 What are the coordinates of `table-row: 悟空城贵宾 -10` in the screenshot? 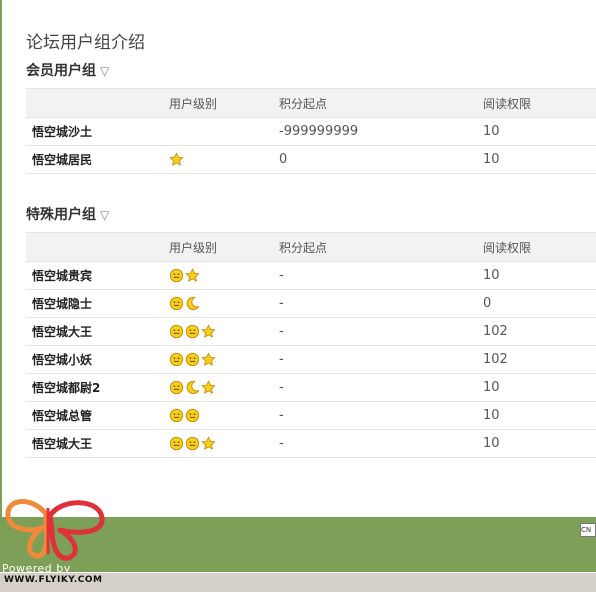 It's located at (311, 275).